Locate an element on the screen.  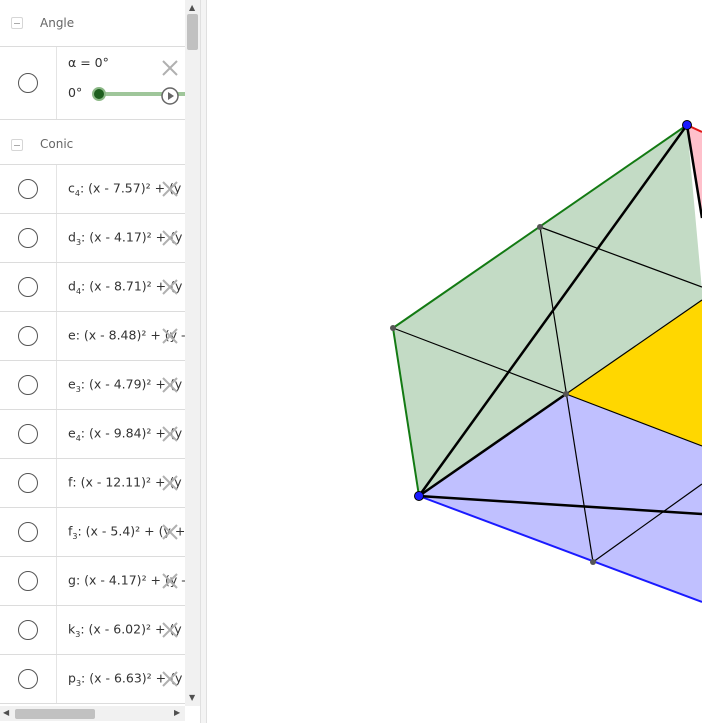
conic-row: f3: (x - 5.4)² + (y + is located at coordinates (92, 532).